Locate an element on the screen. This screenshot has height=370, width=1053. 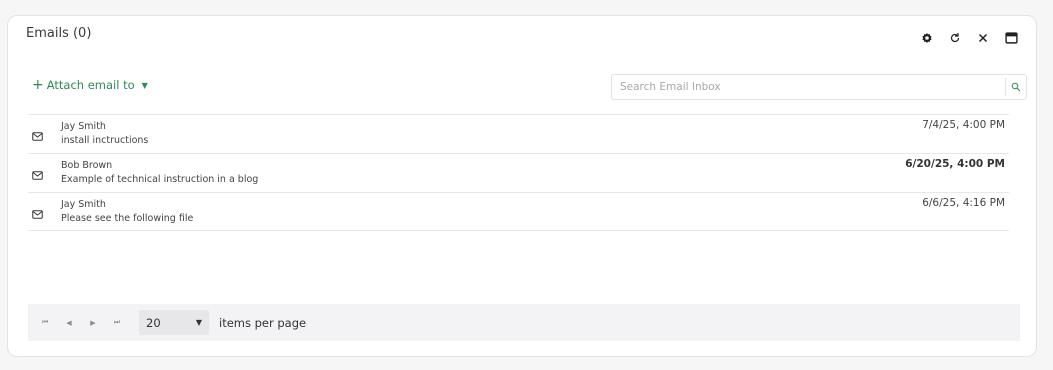
maximize-icon is located at coordinates (1011, 38).